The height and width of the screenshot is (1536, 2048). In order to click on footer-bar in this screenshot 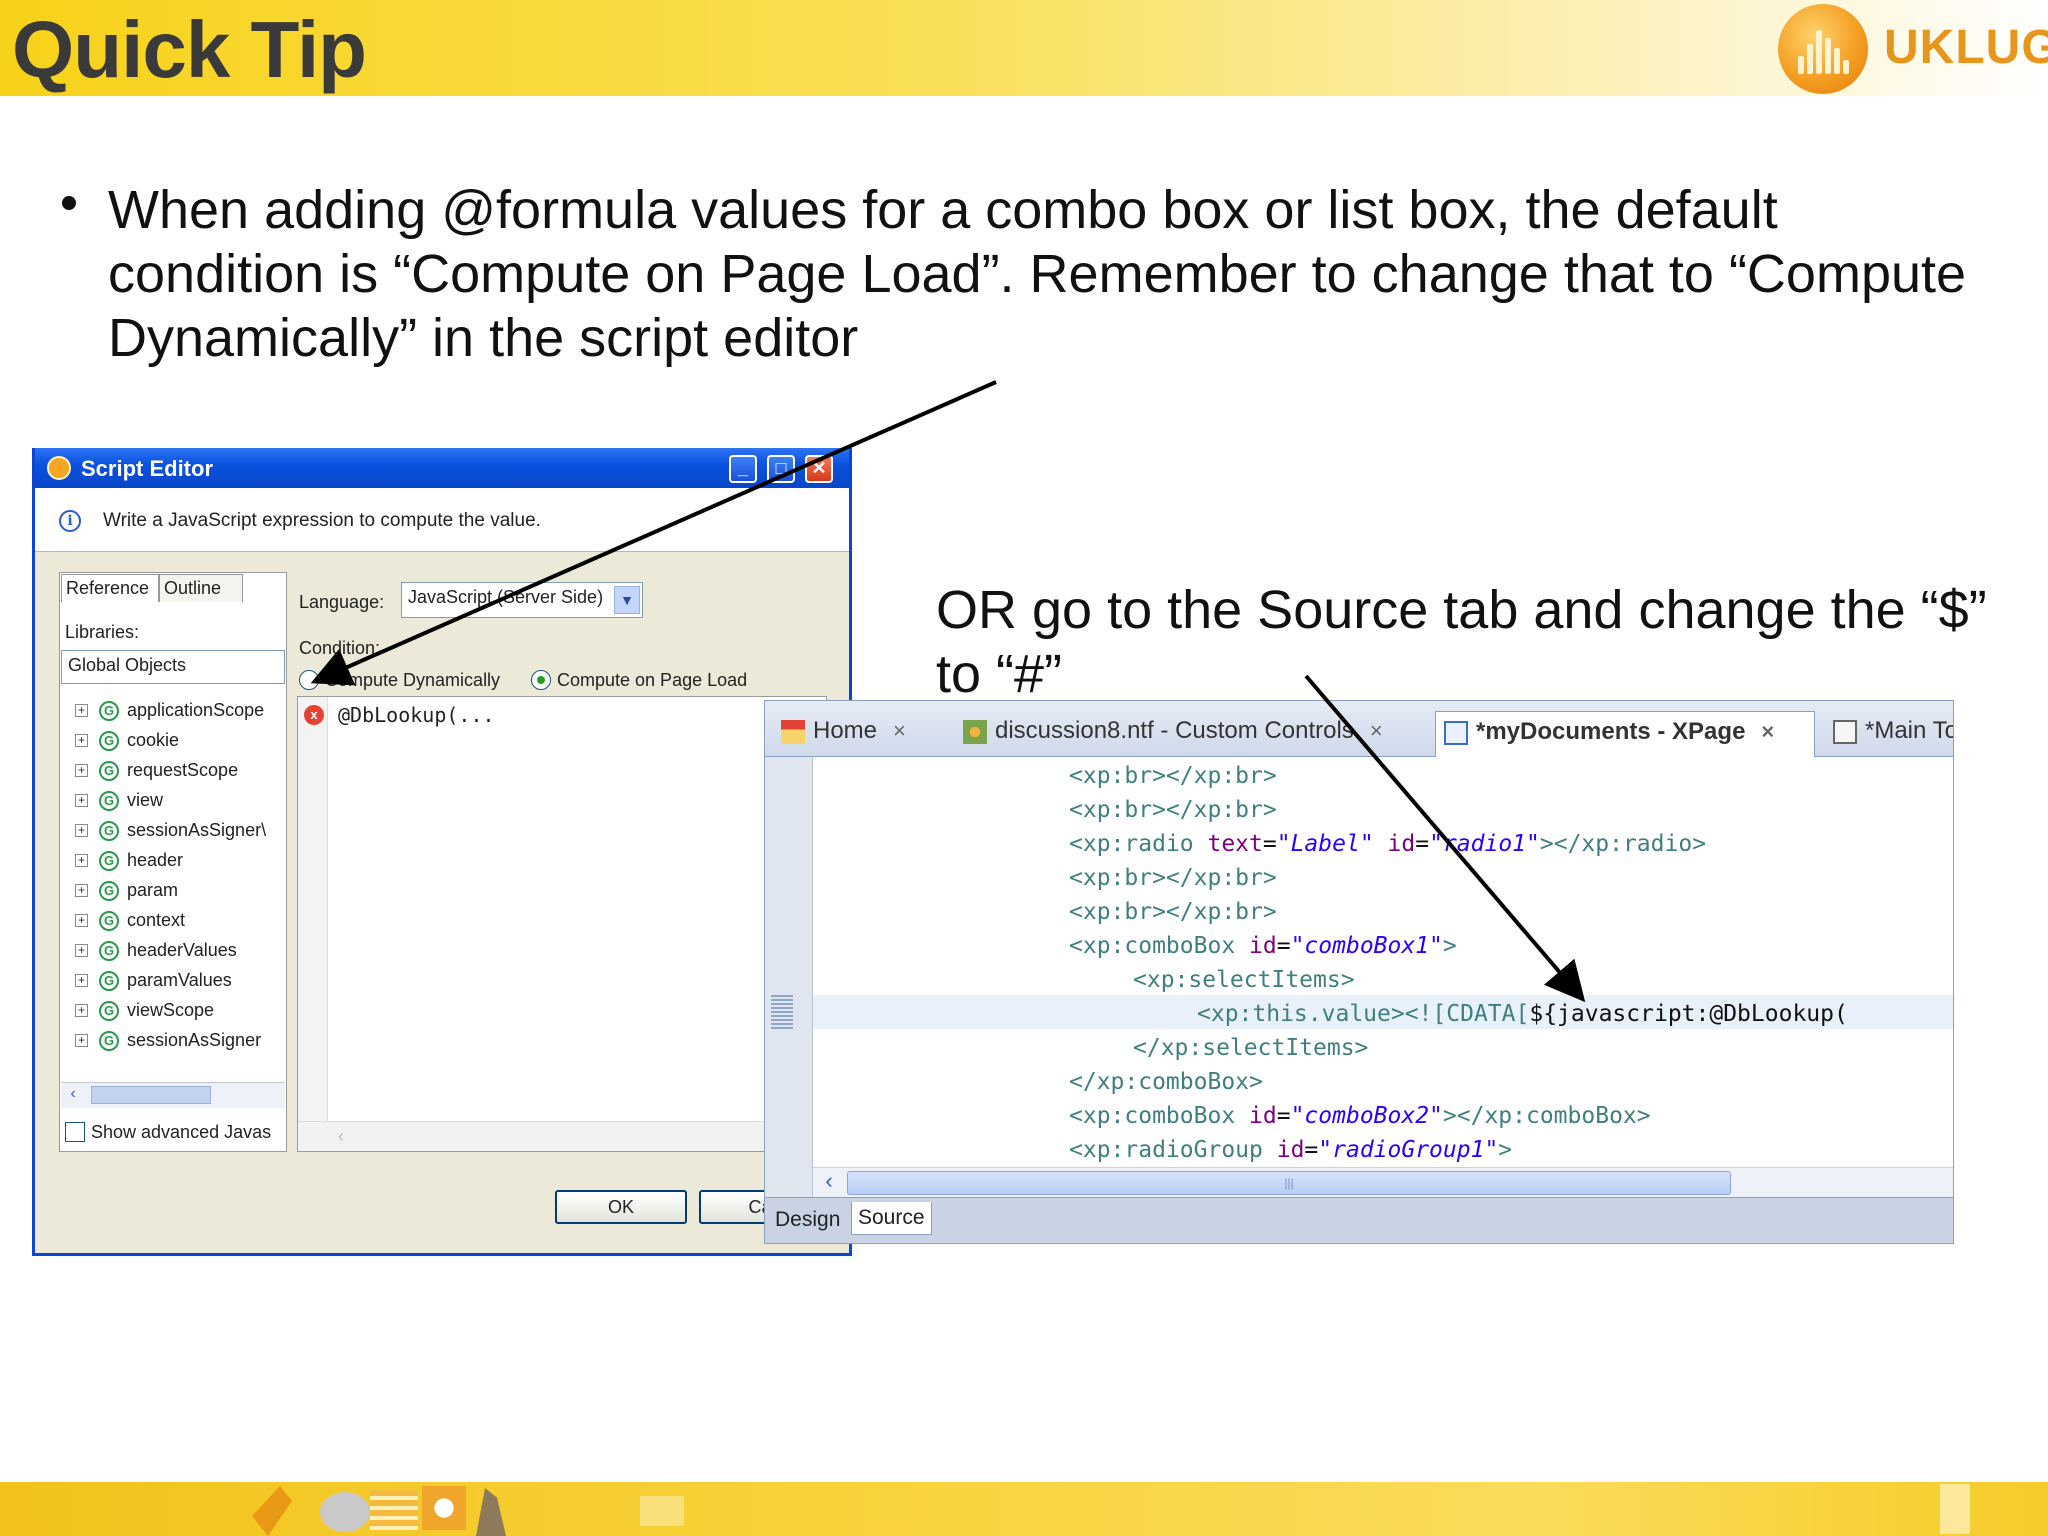, I will do `click(1024, 1509)`.